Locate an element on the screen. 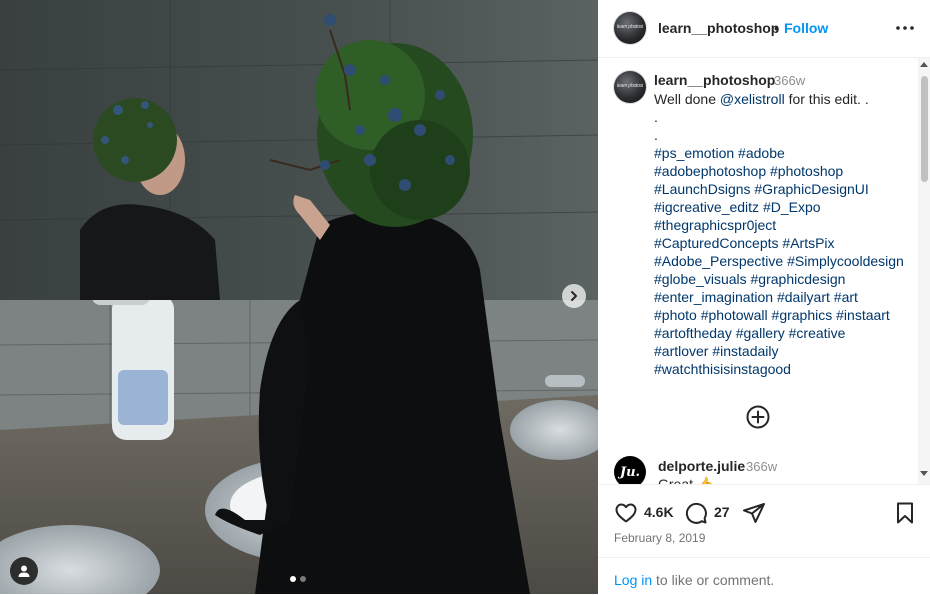 This screenshot has width=930, height=595. more-horizontal-icon is located at coordinates (905, 28).